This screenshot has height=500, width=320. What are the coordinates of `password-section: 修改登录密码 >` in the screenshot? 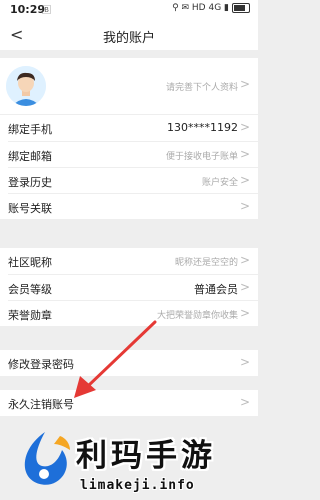 It's located at (129, 363).